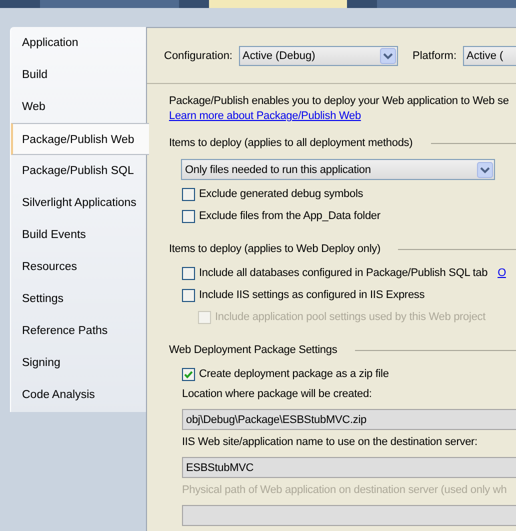  Describe the element at coordinates (339, 102) in the screenshot. I see `description-text: Package/Publish enables you to deploy your Web application to Web se` at that location.